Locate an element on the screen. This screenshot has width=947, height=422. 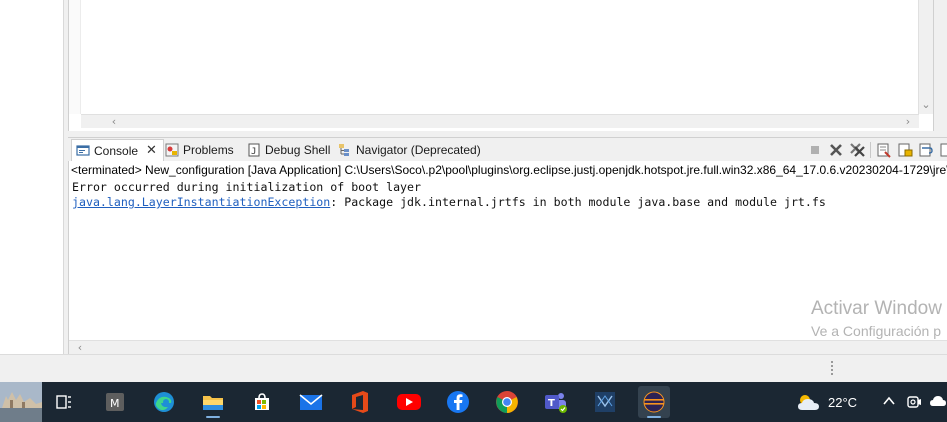
editor-gutter is located at coordinates (75, 57).